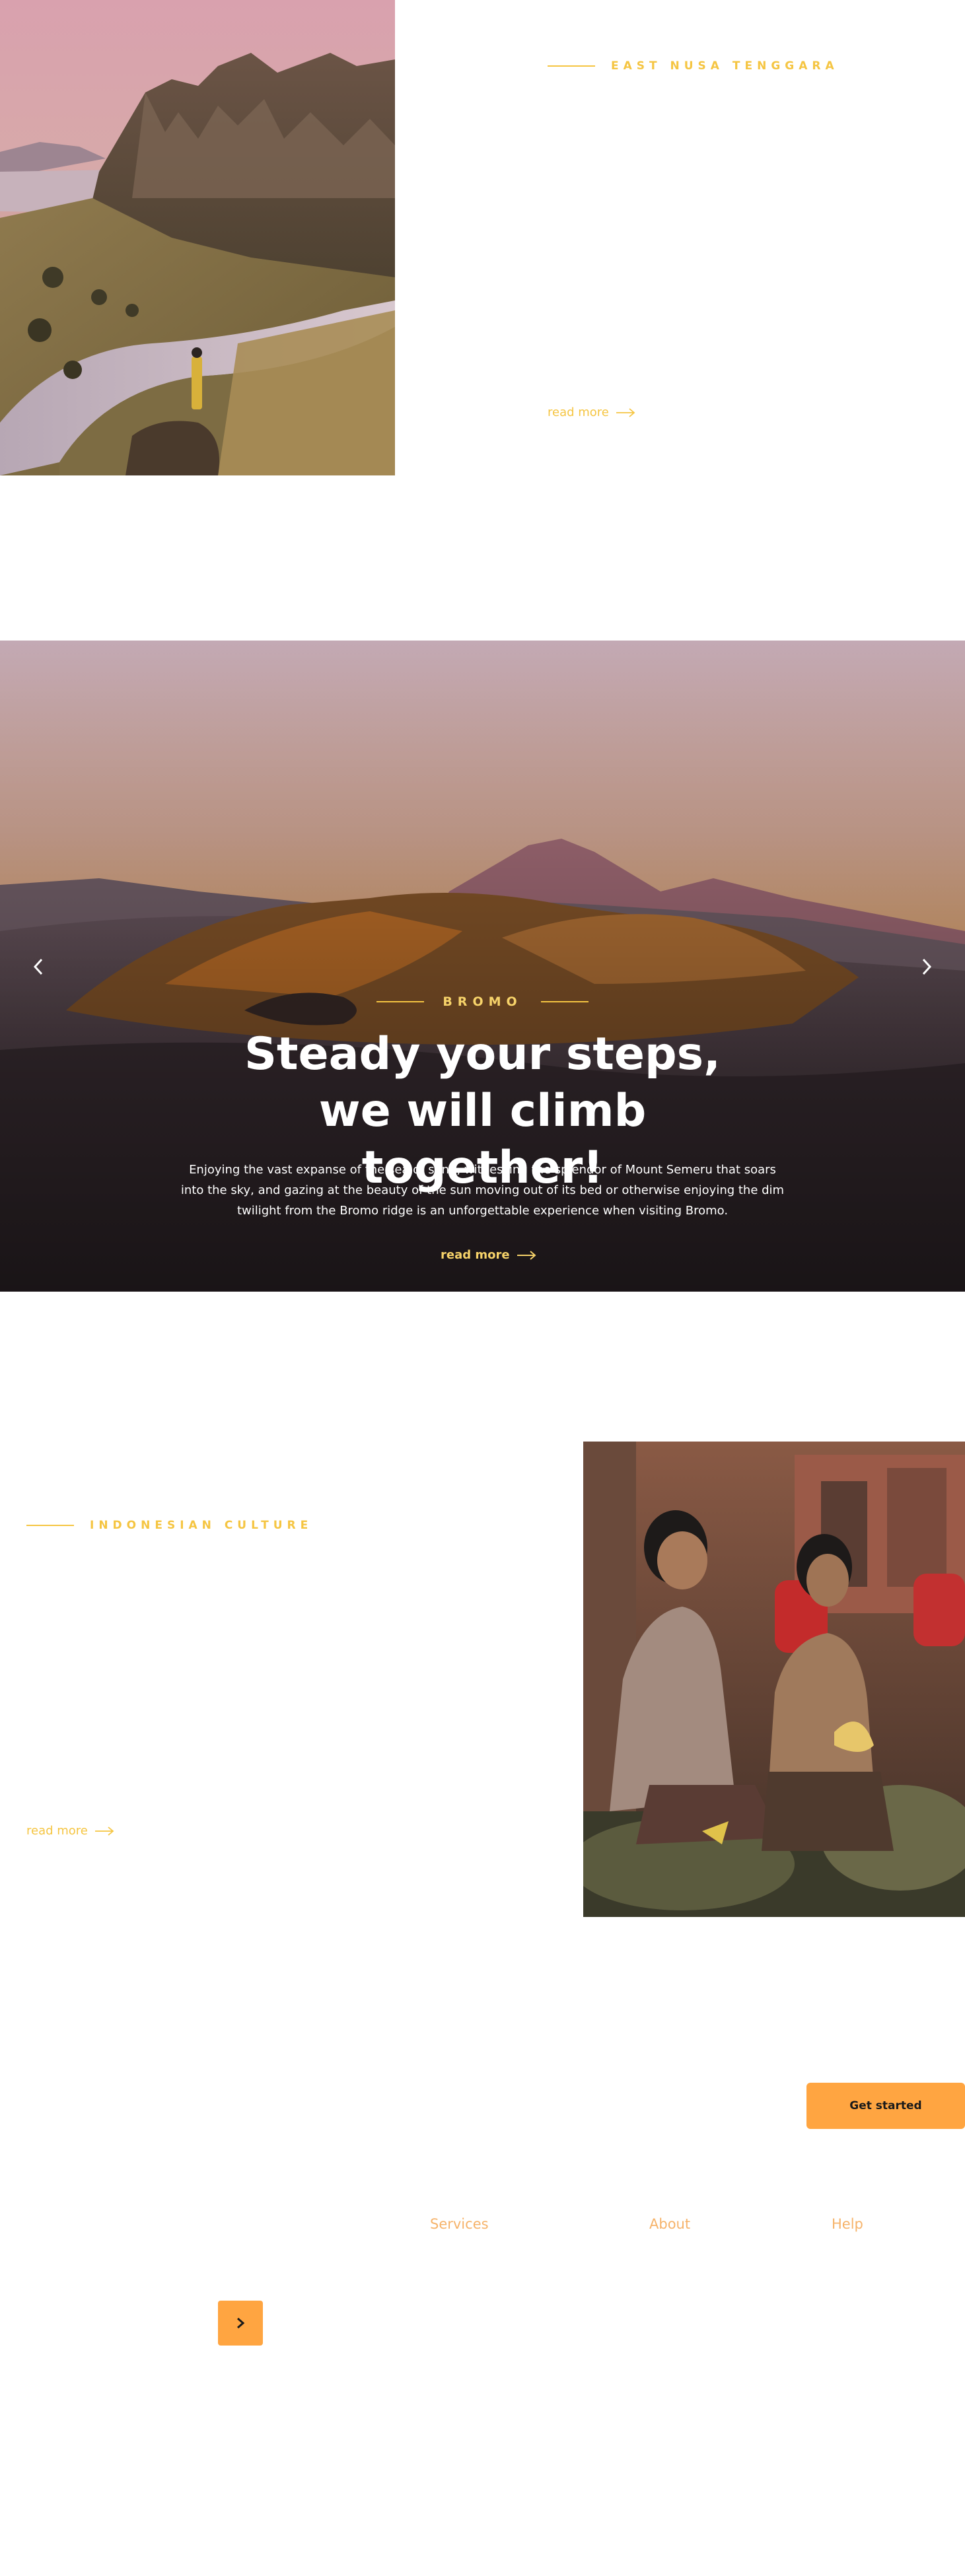 The image size is (965, 2576). I want to click on get-started-button: Get started, so click(886, 2106).